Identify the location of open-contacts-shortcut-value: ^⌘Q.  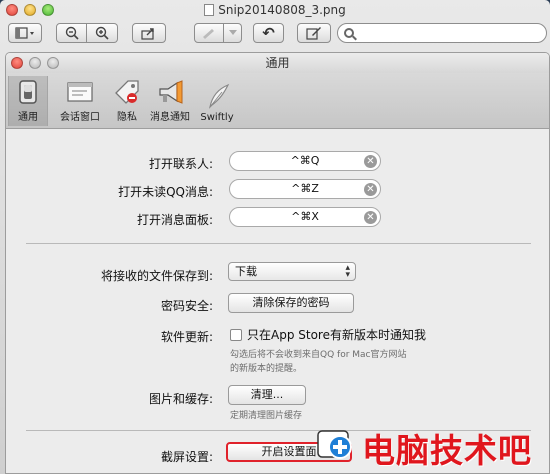
(305, 160).